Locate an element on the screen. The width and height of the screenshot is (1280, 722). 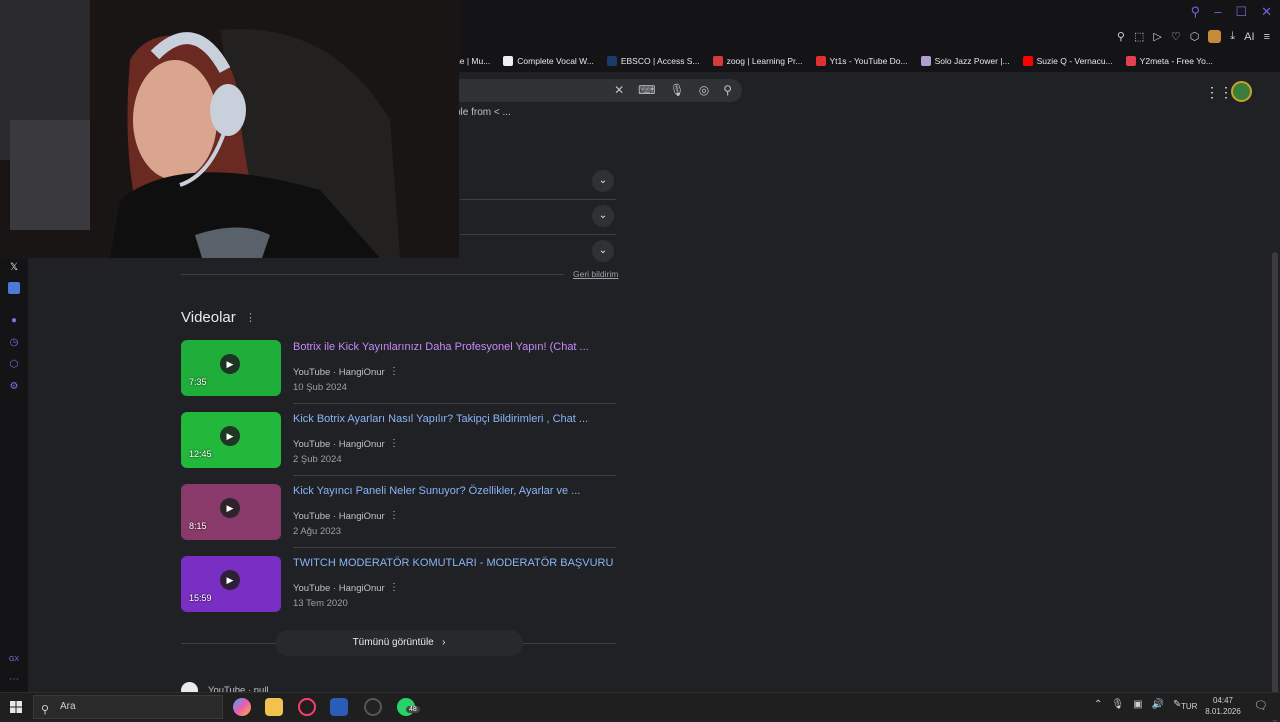
search-input: ✕ ⌨ 🎙 ◎ ⚲ is located at coordinates (591, 90).